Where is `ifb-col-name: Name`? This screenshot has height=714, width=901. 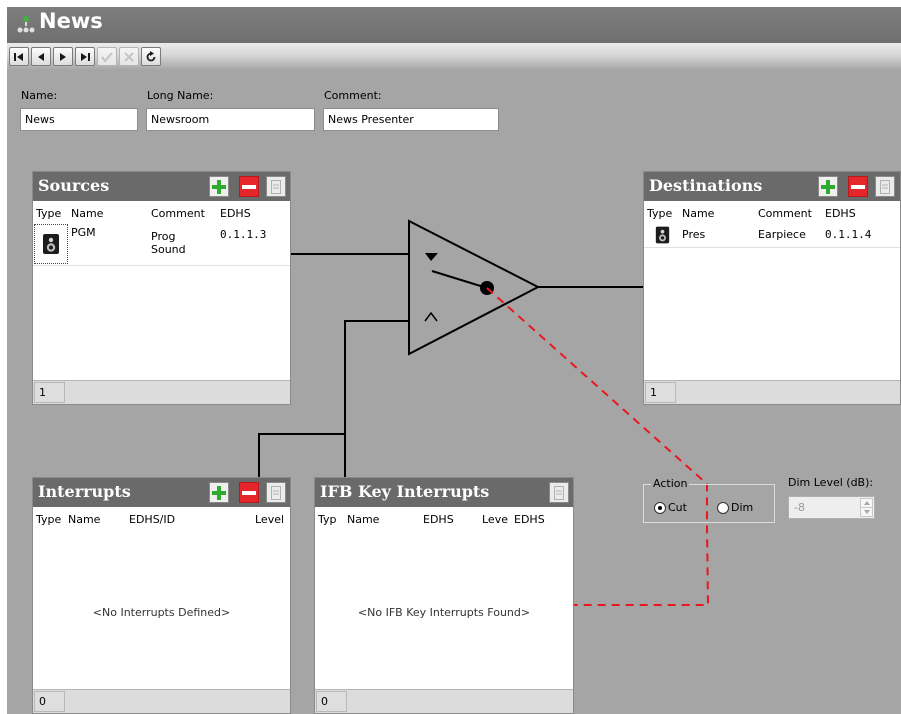
ifb-col-name: Name is located at coordinates (363, 519).